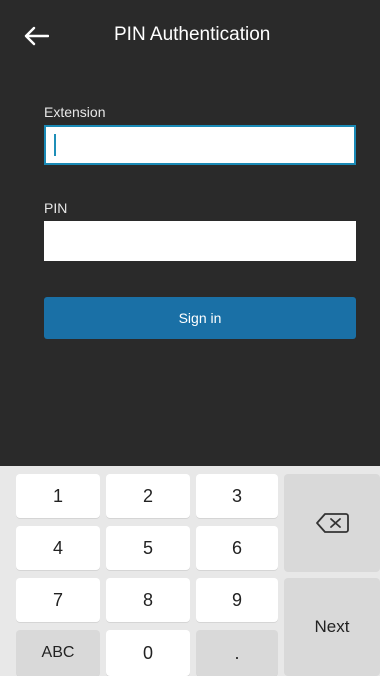 The height and width of the screenshot is (676, 380). Describe the element at coordinates (200, 241) in the screenshot. I see `pin-input` at that location.